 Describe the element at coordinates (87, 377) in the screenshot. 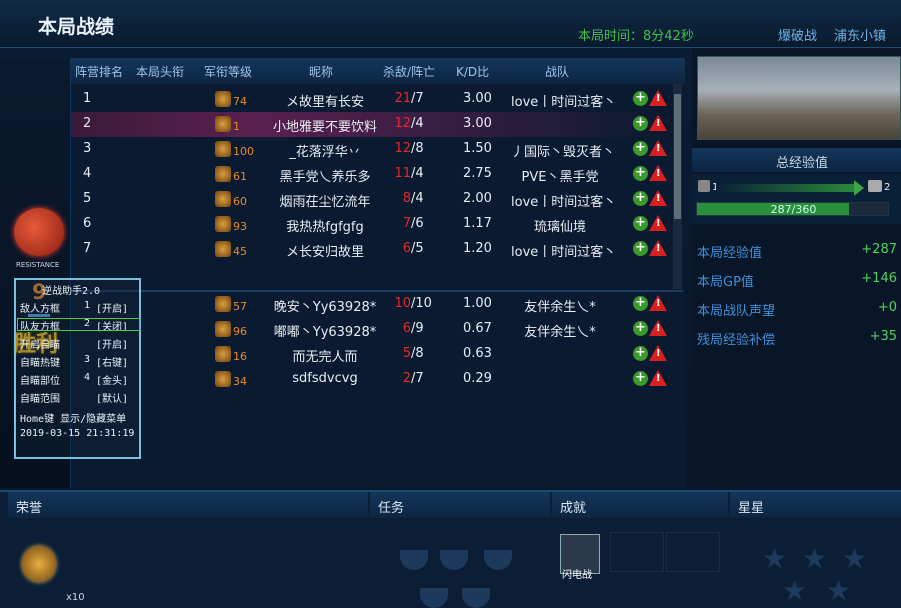

I see `overlay-option-key: 4` at that location.